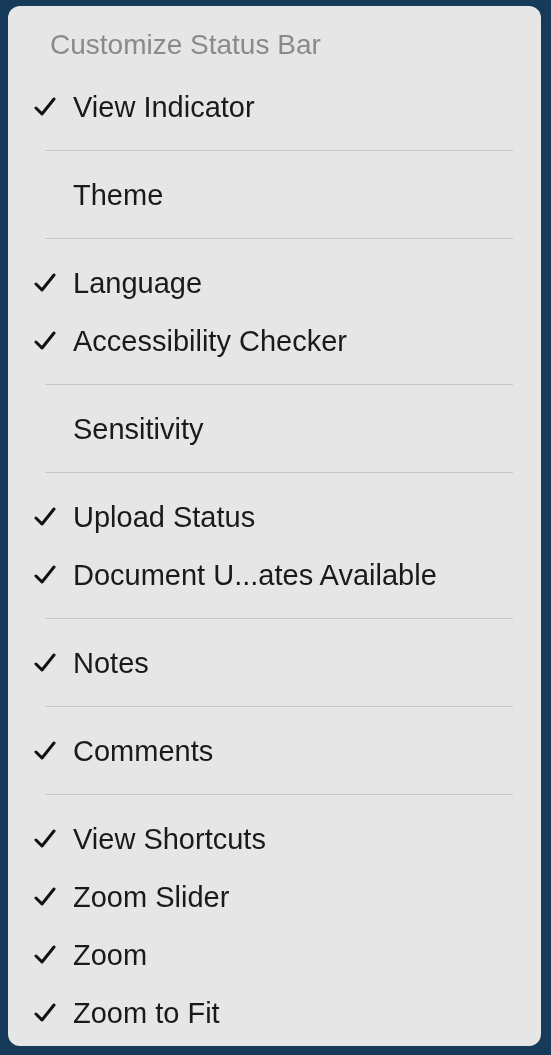 The width and height of the screenshot is (551, 1055). I want to click on menu-item: Upload Status, so click(274, 517).